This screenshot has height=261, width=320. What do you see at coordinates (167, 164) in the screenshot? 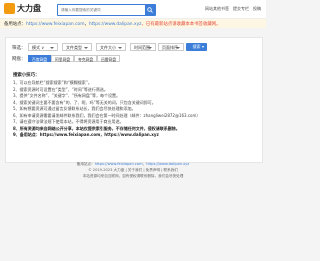
I see `footer-link-2: https://www.dalipan.xyz` at bounding box center [167, 164].